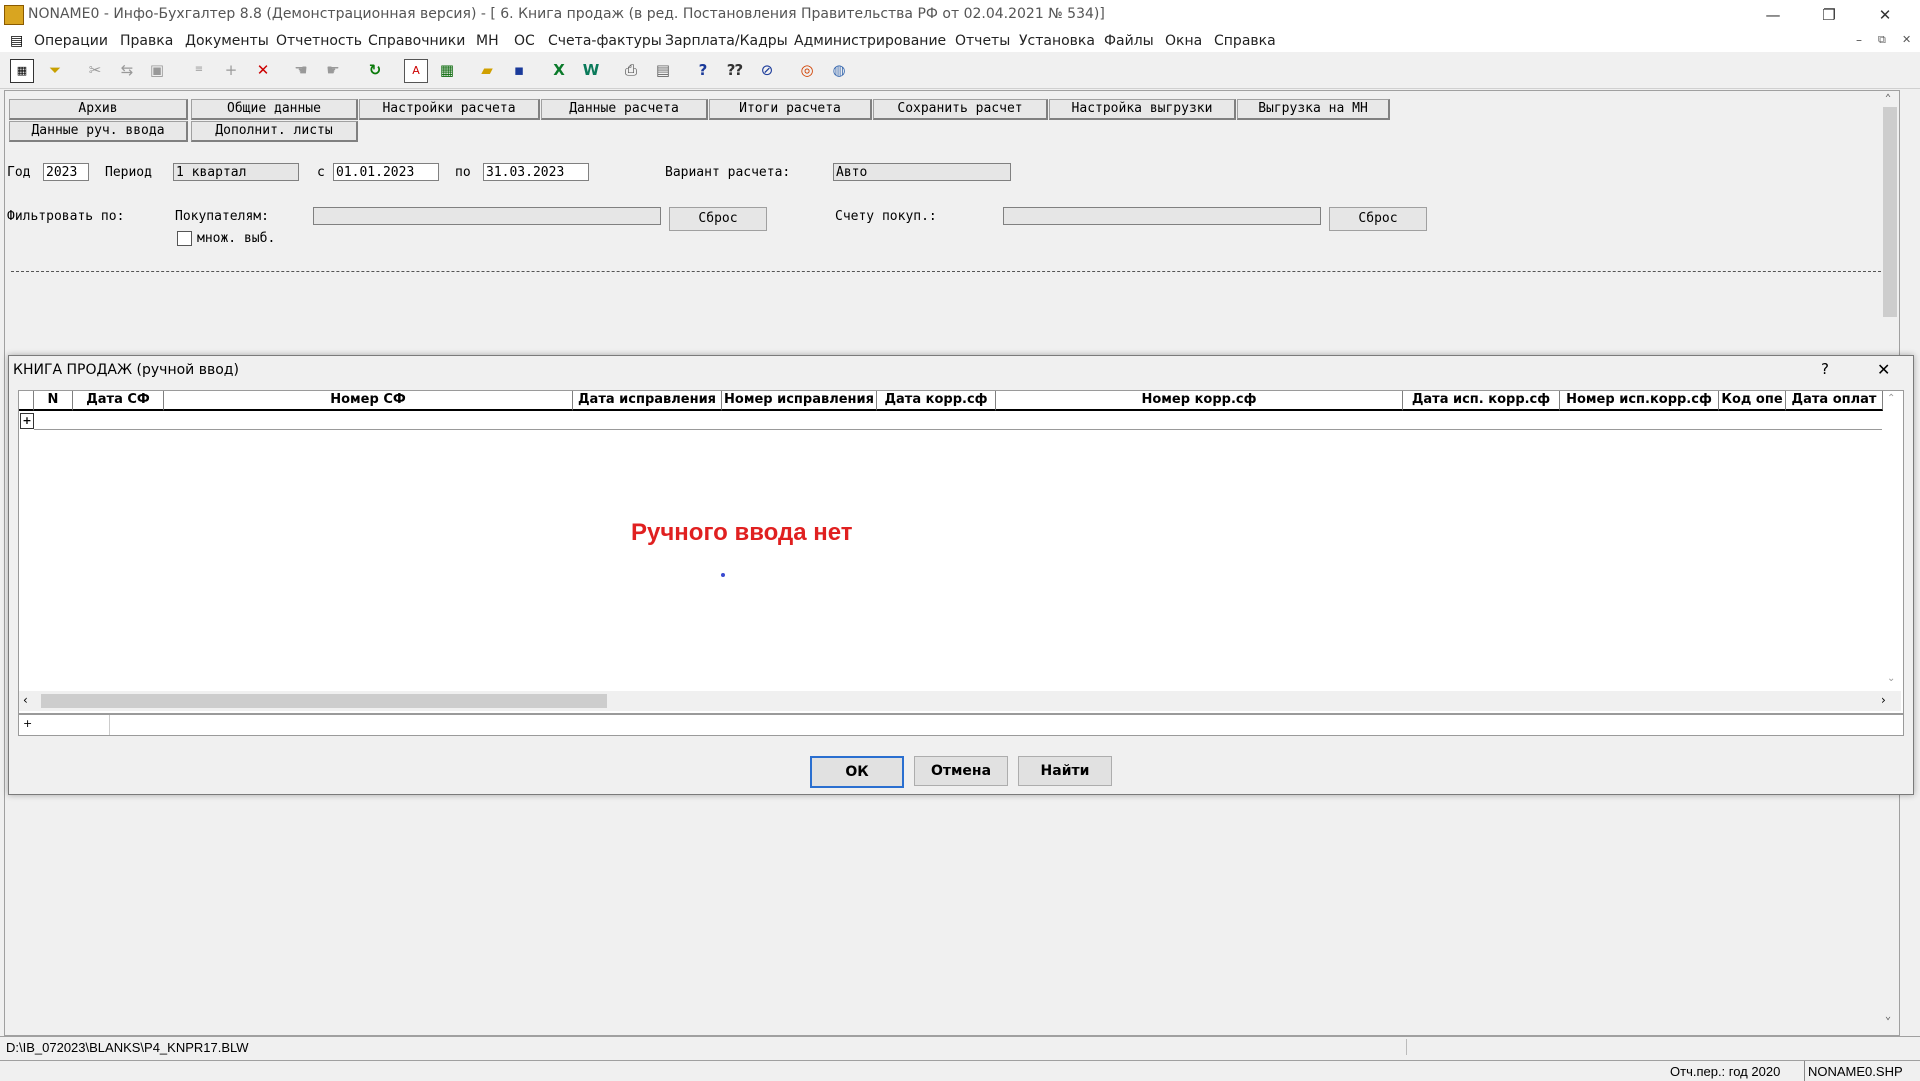 Image resolution: width=1920 pixels, height=1081 pixels. What do you see at coordinates (231, 70) in the screenshot?
I see `add-icon: +` at bounding box center [231, 70].